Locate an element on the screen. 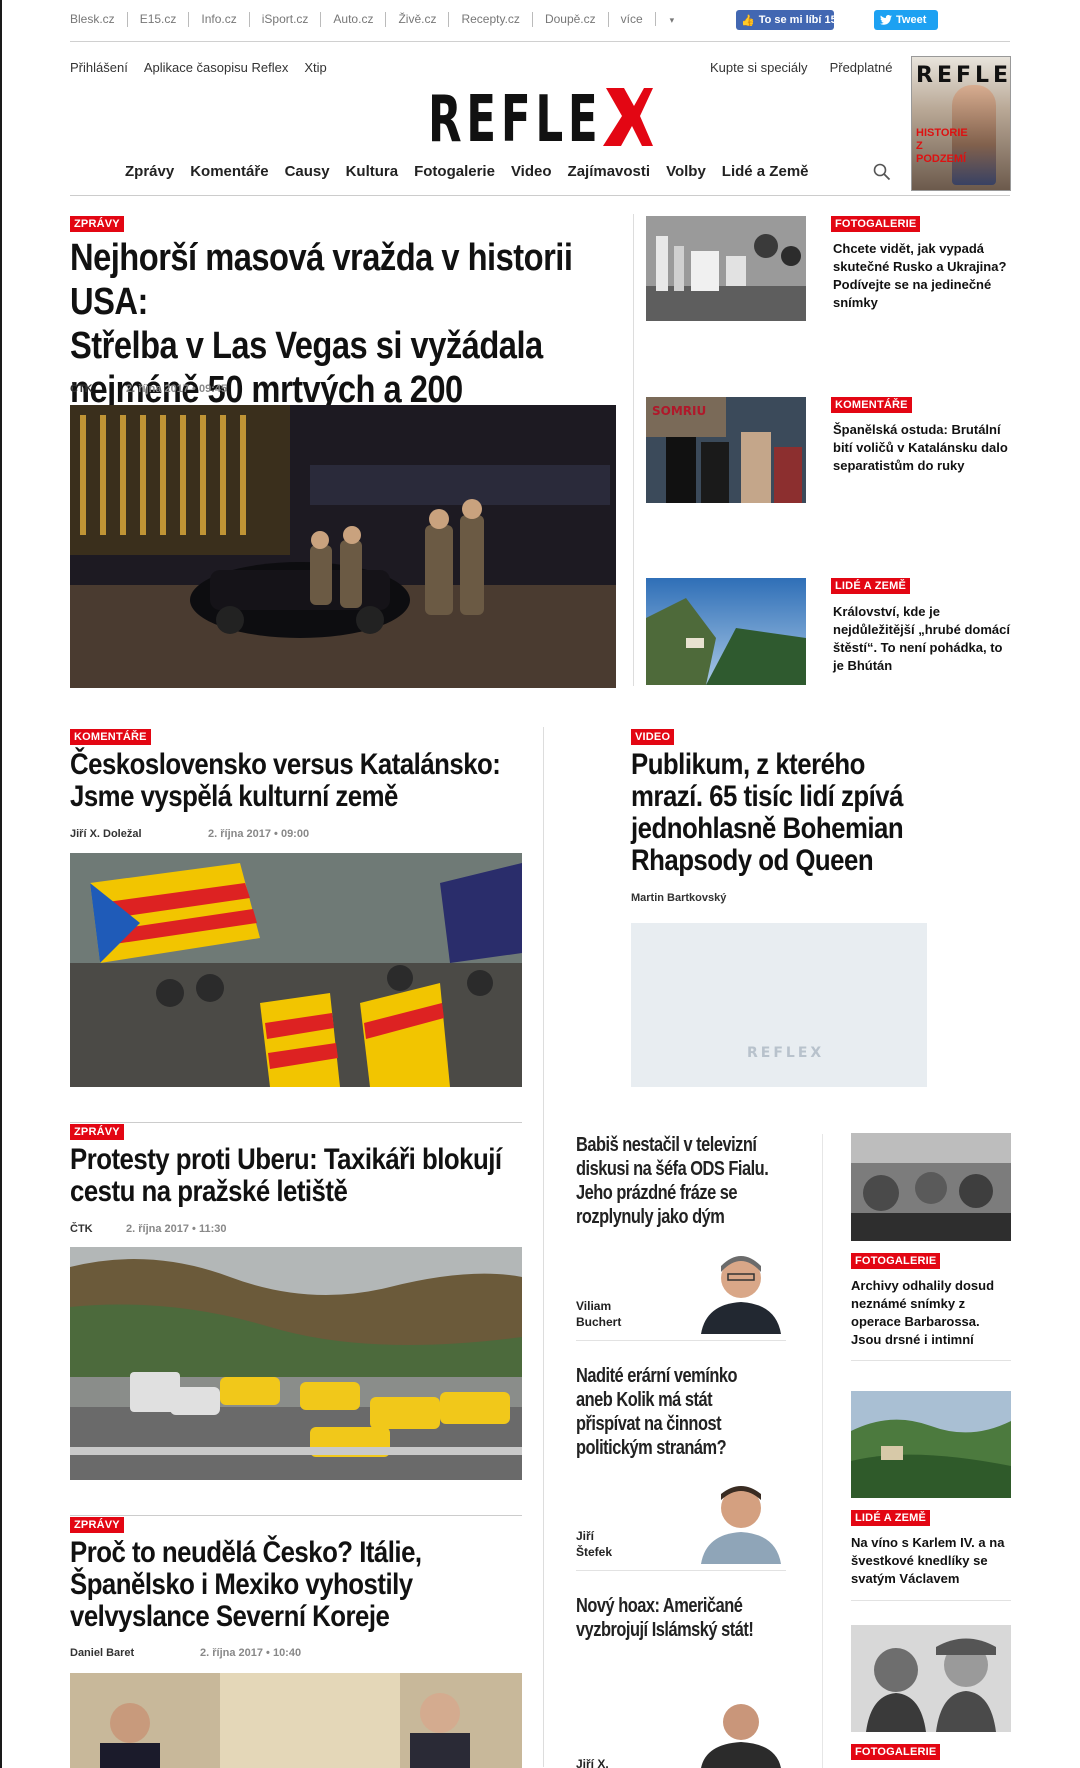 The image size is (1080, 1768). xtip-link: Xtip is located at coordinates (315, 67).